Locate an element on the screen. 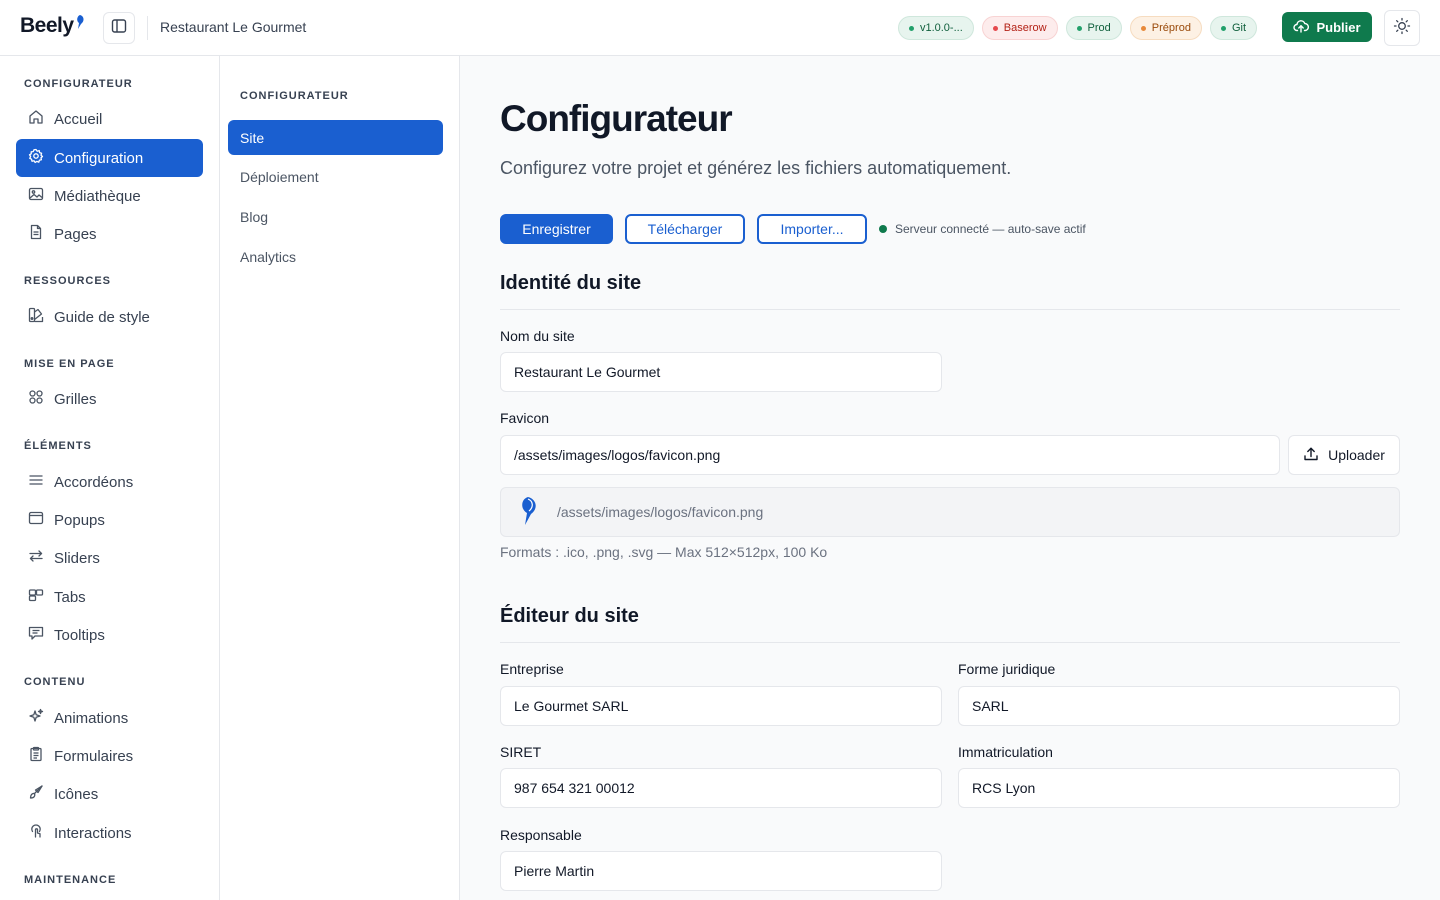  sidebar-item-pages: Pages is located at coordinates (109, 234).